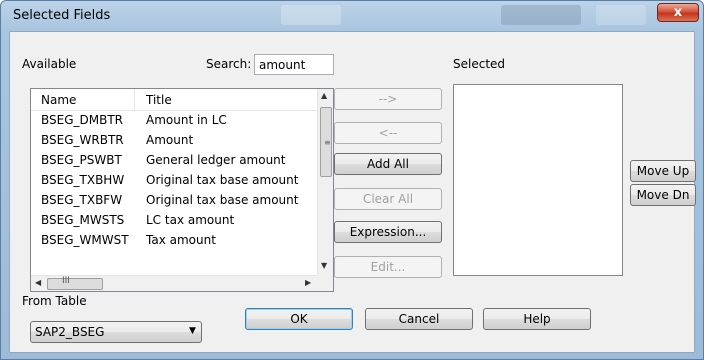 The image size is (704, 360). What do you see at coordinates (81, 160) in the screenshot?
I see `field-name: BSEG_PSWBT` at bounding box center [81, 160].